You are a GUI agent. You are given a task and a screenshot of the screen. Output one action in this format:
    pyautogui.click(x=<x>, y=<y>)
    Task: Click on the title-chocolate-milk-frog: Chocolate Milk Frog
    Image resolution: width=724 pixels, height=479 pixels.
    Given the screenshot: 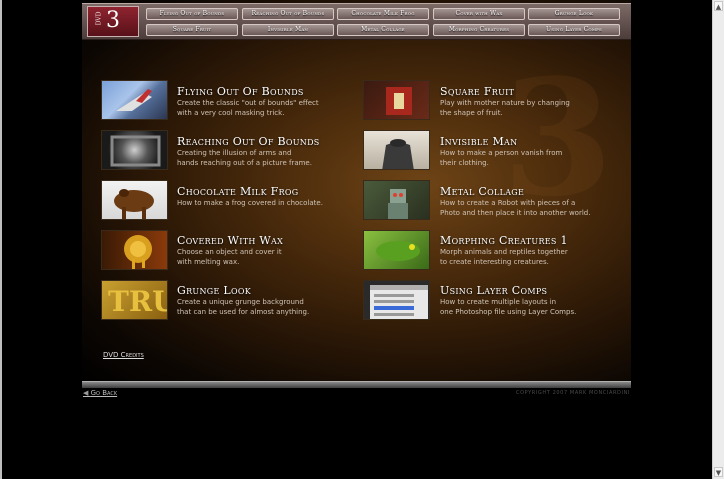 What is the action you would take?
    pyautogui.click(x=237, y=191)
    